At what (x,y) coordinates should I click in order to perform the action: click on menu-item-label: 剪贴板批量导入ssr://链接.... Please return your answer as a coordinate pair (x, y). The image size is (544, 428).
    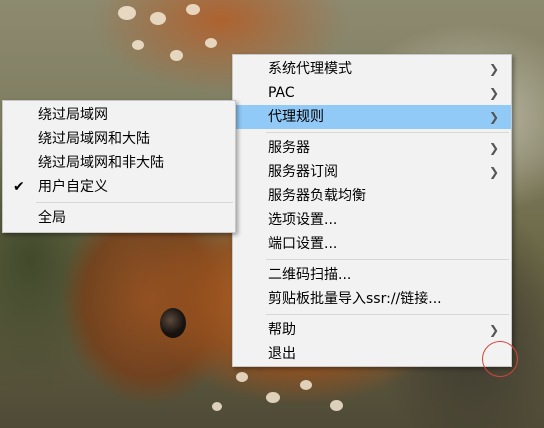
    Looking at the image, I should click on (355, 299).